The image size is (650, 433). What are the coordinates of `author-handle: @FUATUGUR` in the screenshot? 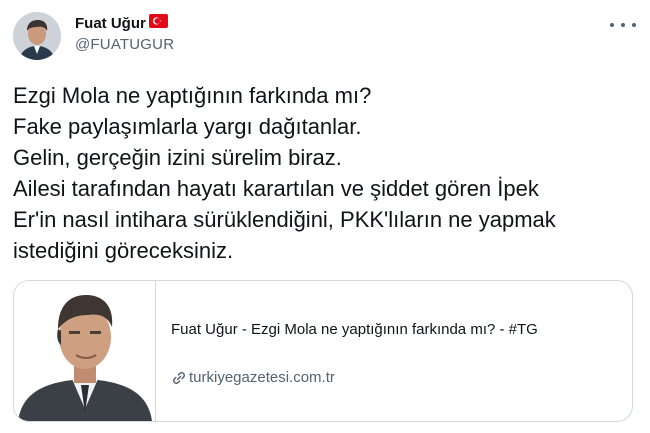 It's located at (124, 44).